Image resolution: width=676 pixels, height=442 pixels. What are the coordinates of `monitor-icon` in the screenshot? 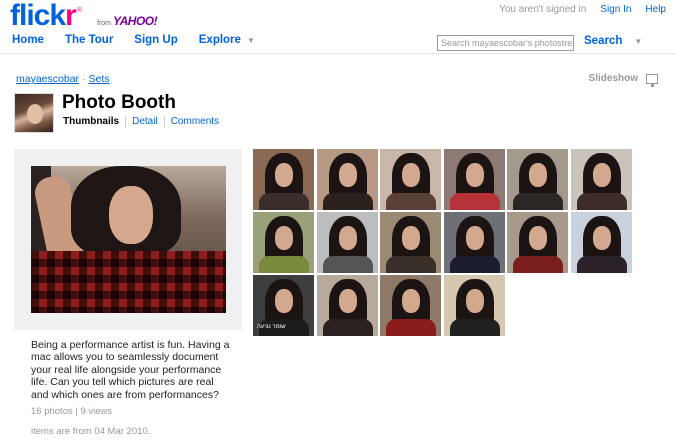 It's located at (652, 80).